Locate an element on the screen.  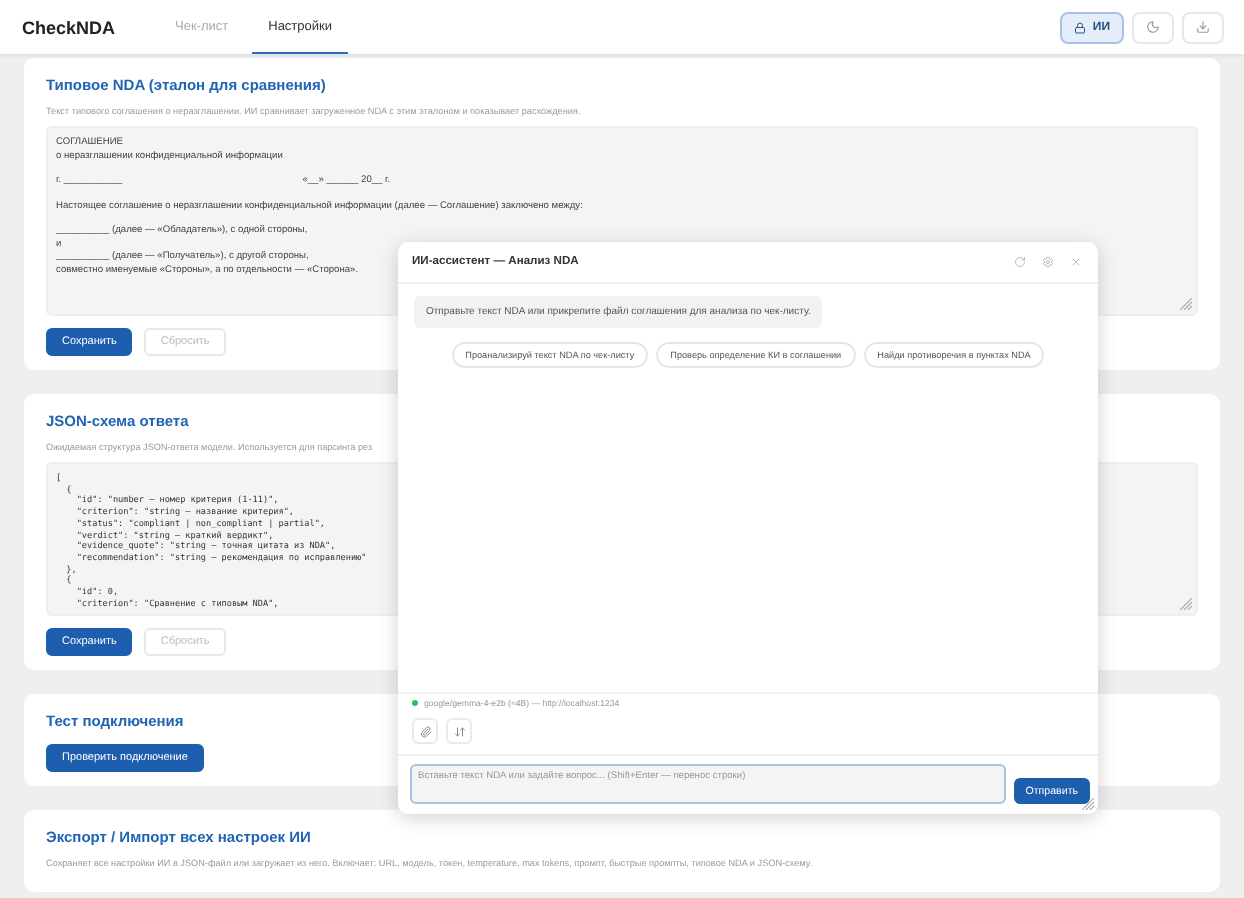
moon-icon is located at coordinates (1153, 27).